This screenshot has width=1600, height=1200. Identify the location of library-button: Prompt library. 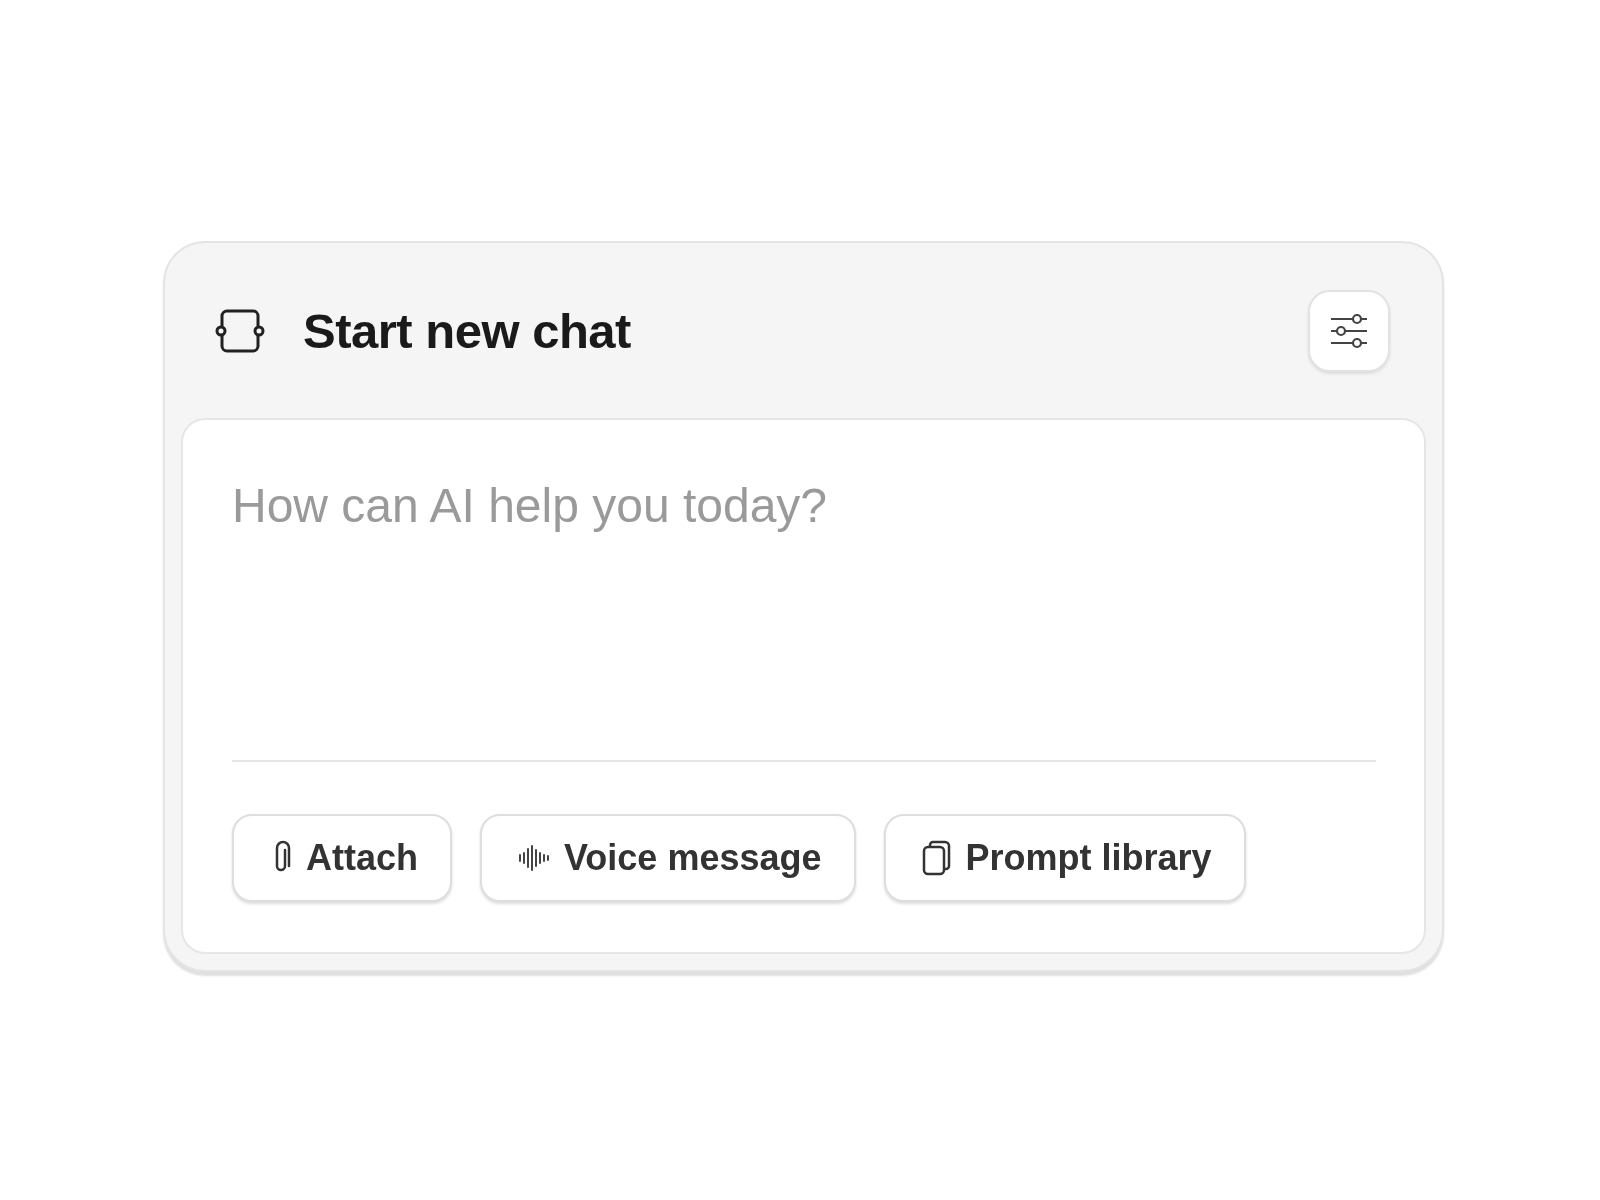
(1064, 858).